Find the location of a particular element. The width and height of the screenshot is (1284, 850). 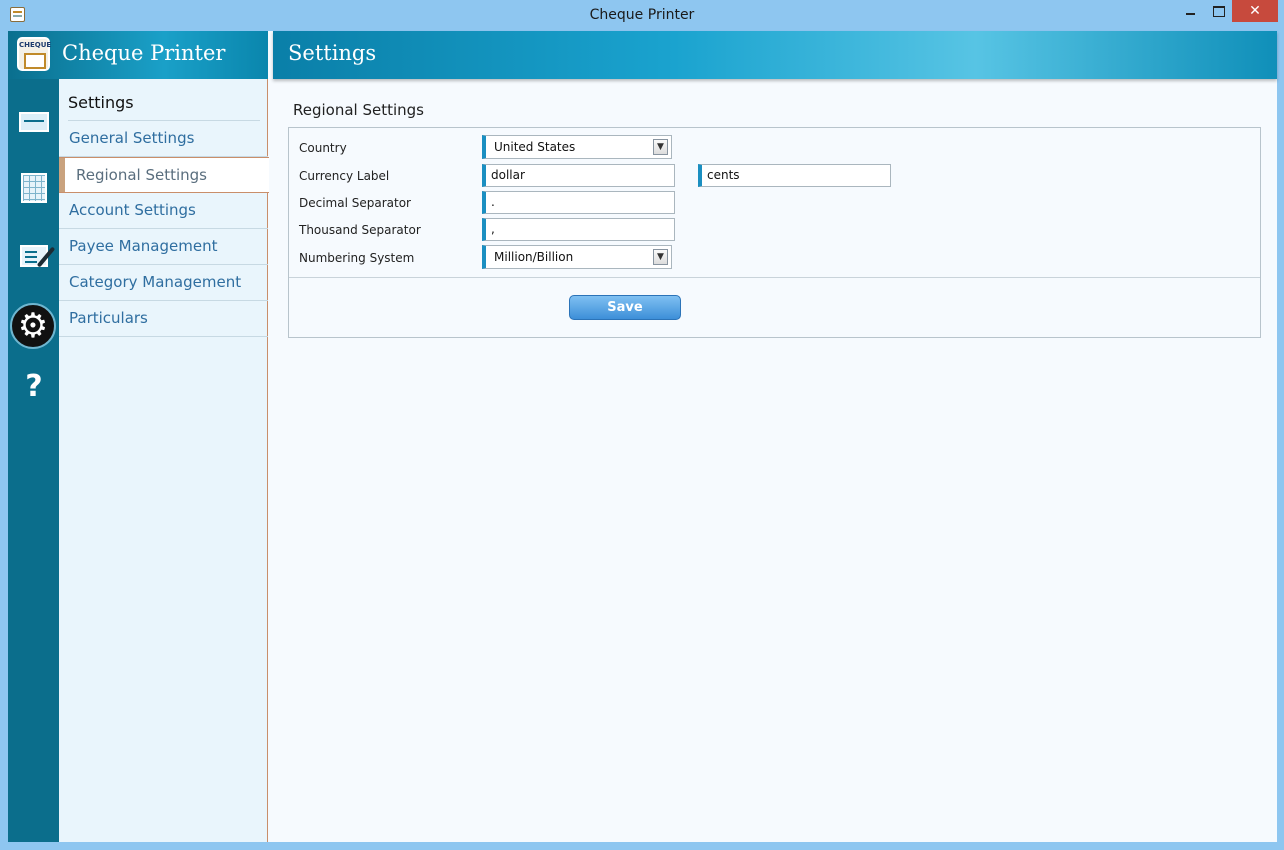

cheque-icon is located at coordinates (34, 122).